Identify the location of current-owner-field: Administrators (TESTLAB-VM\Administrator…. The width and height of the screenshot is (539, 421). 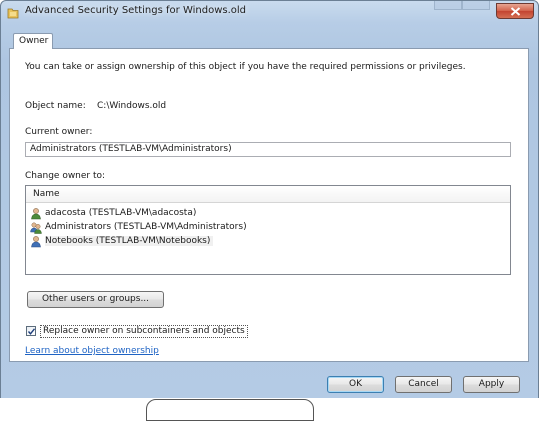
(268, 149).